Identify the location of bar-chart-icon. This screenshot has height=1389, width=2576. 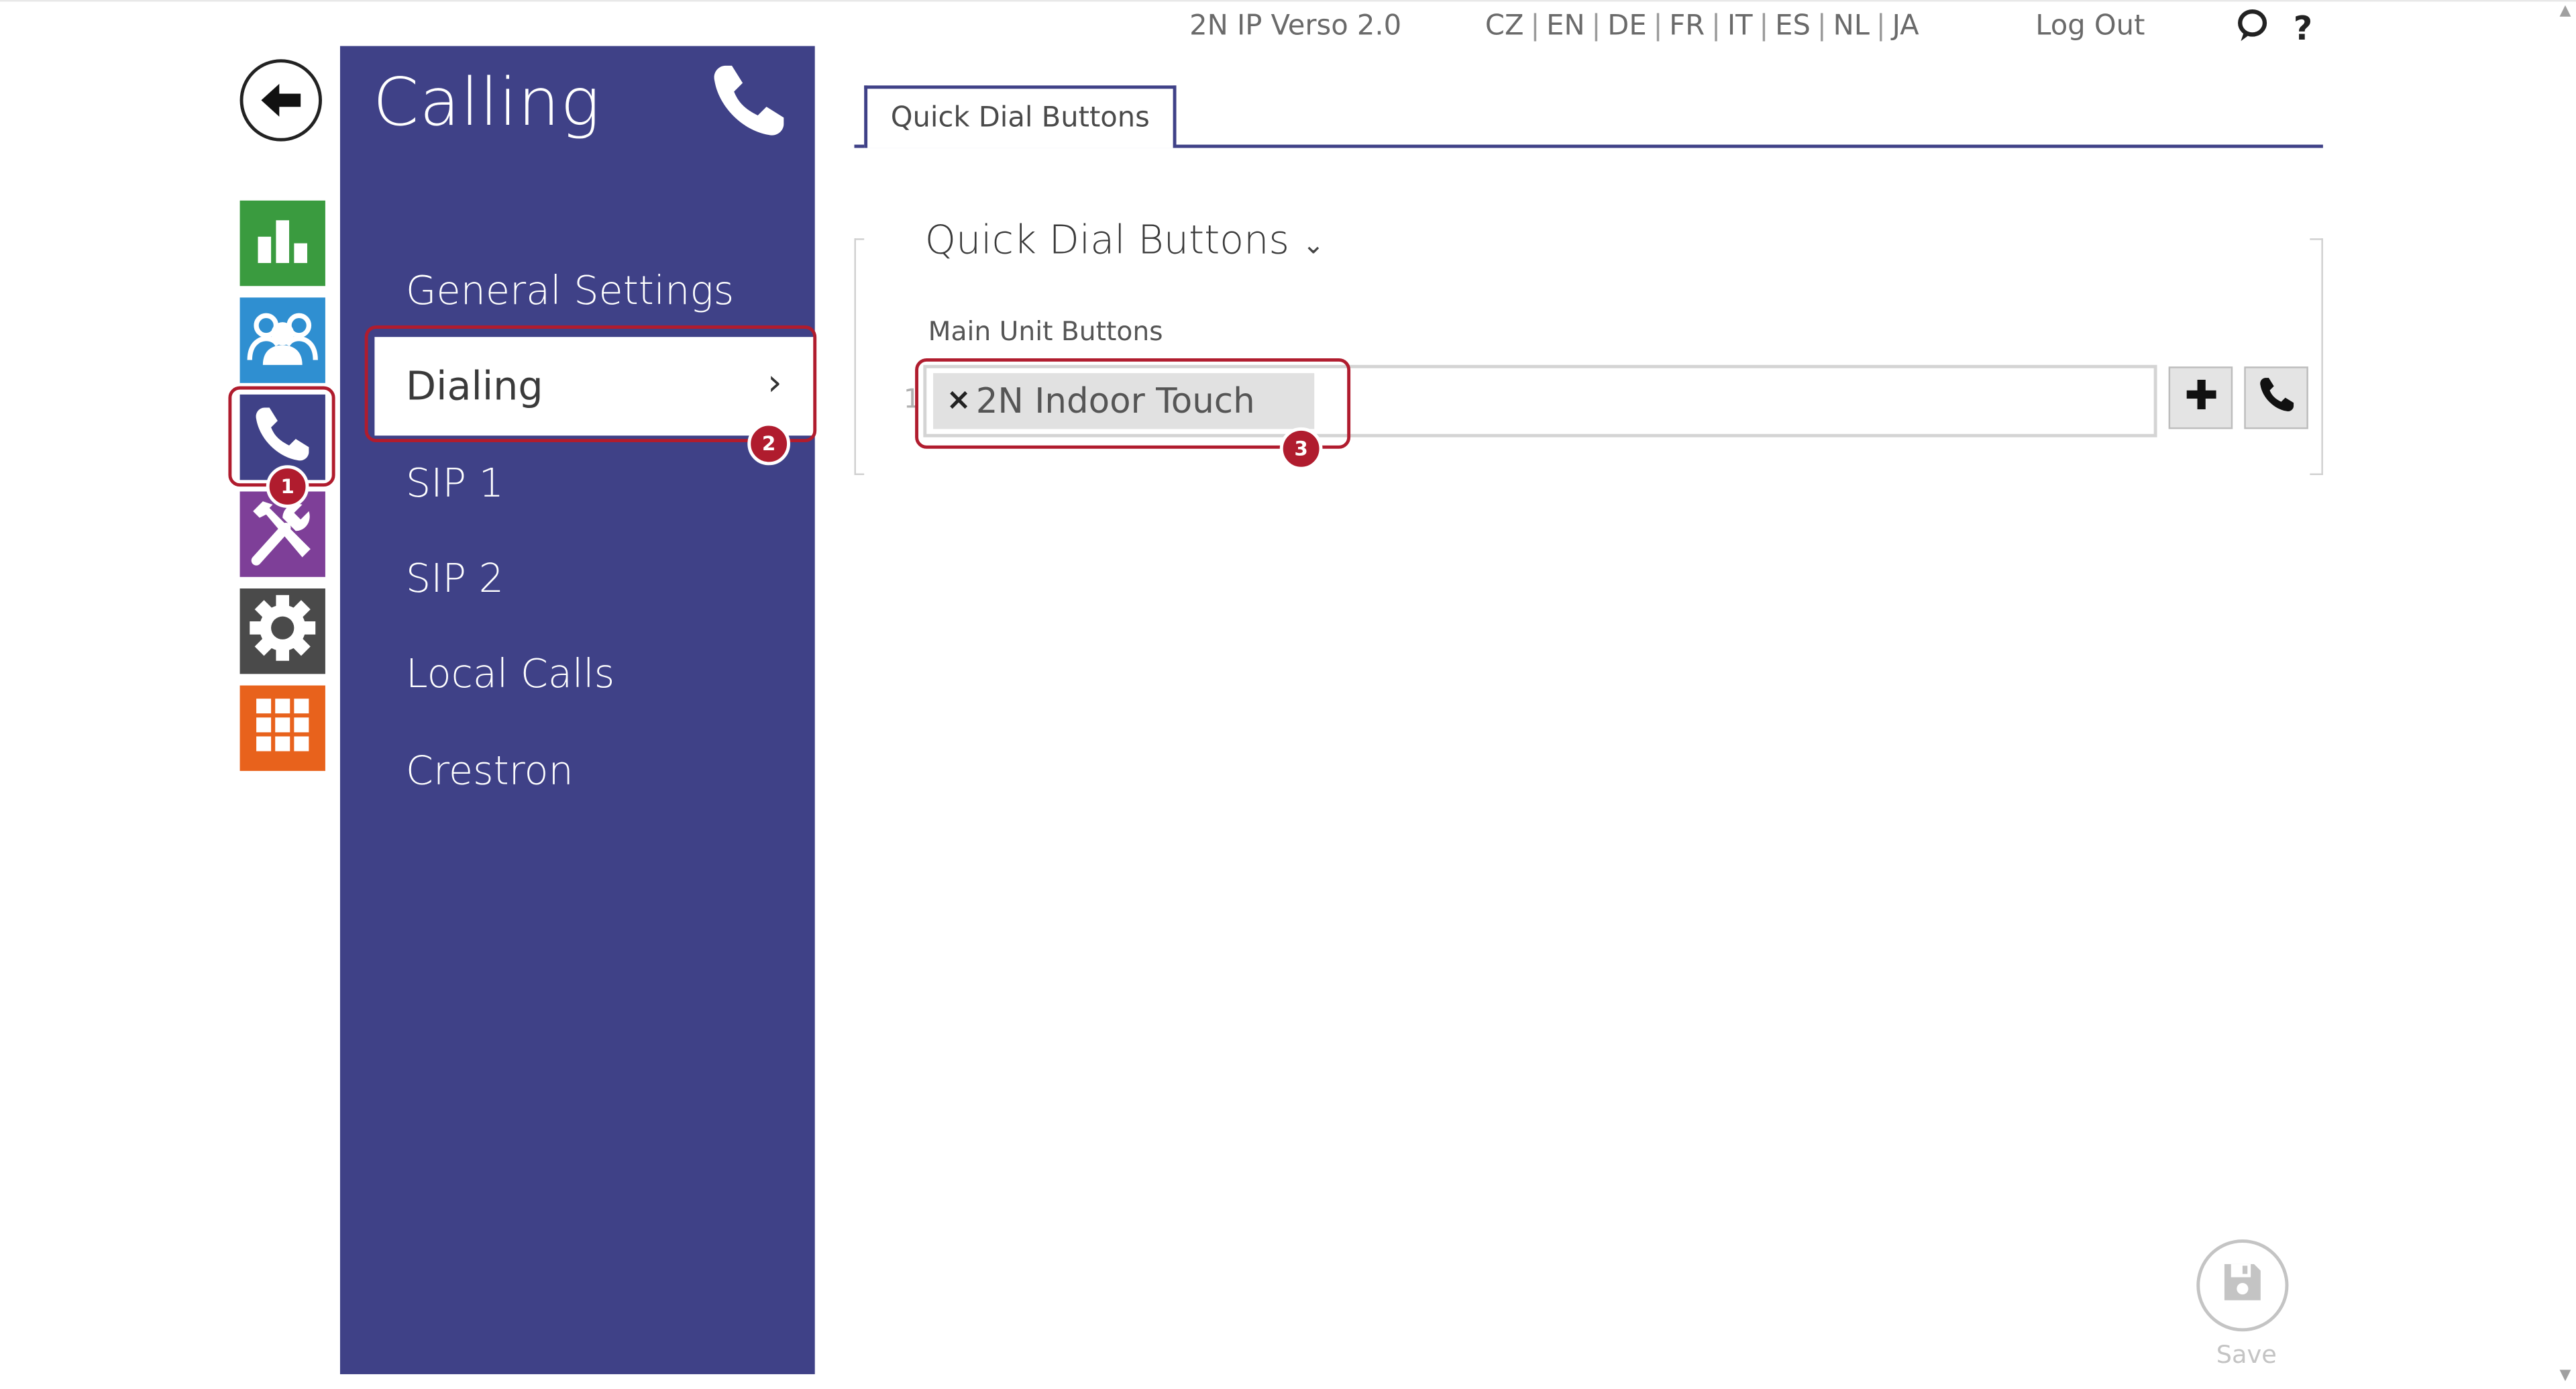
(283, 243).